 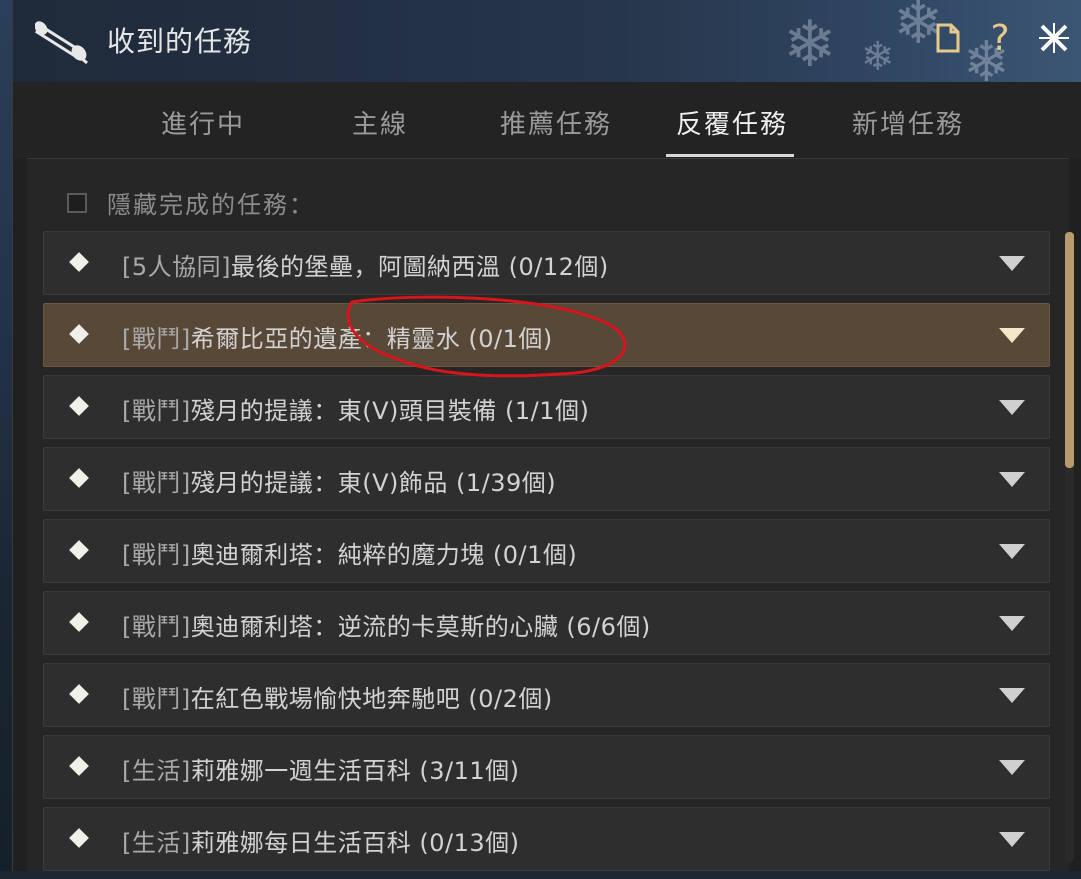 What do you see at coordinates (547, 47) in the screenshot?
I see `title-bar: ❄ ❄ ❄ ❄ 收到的任務 ?` at bounding box center [547, 47].